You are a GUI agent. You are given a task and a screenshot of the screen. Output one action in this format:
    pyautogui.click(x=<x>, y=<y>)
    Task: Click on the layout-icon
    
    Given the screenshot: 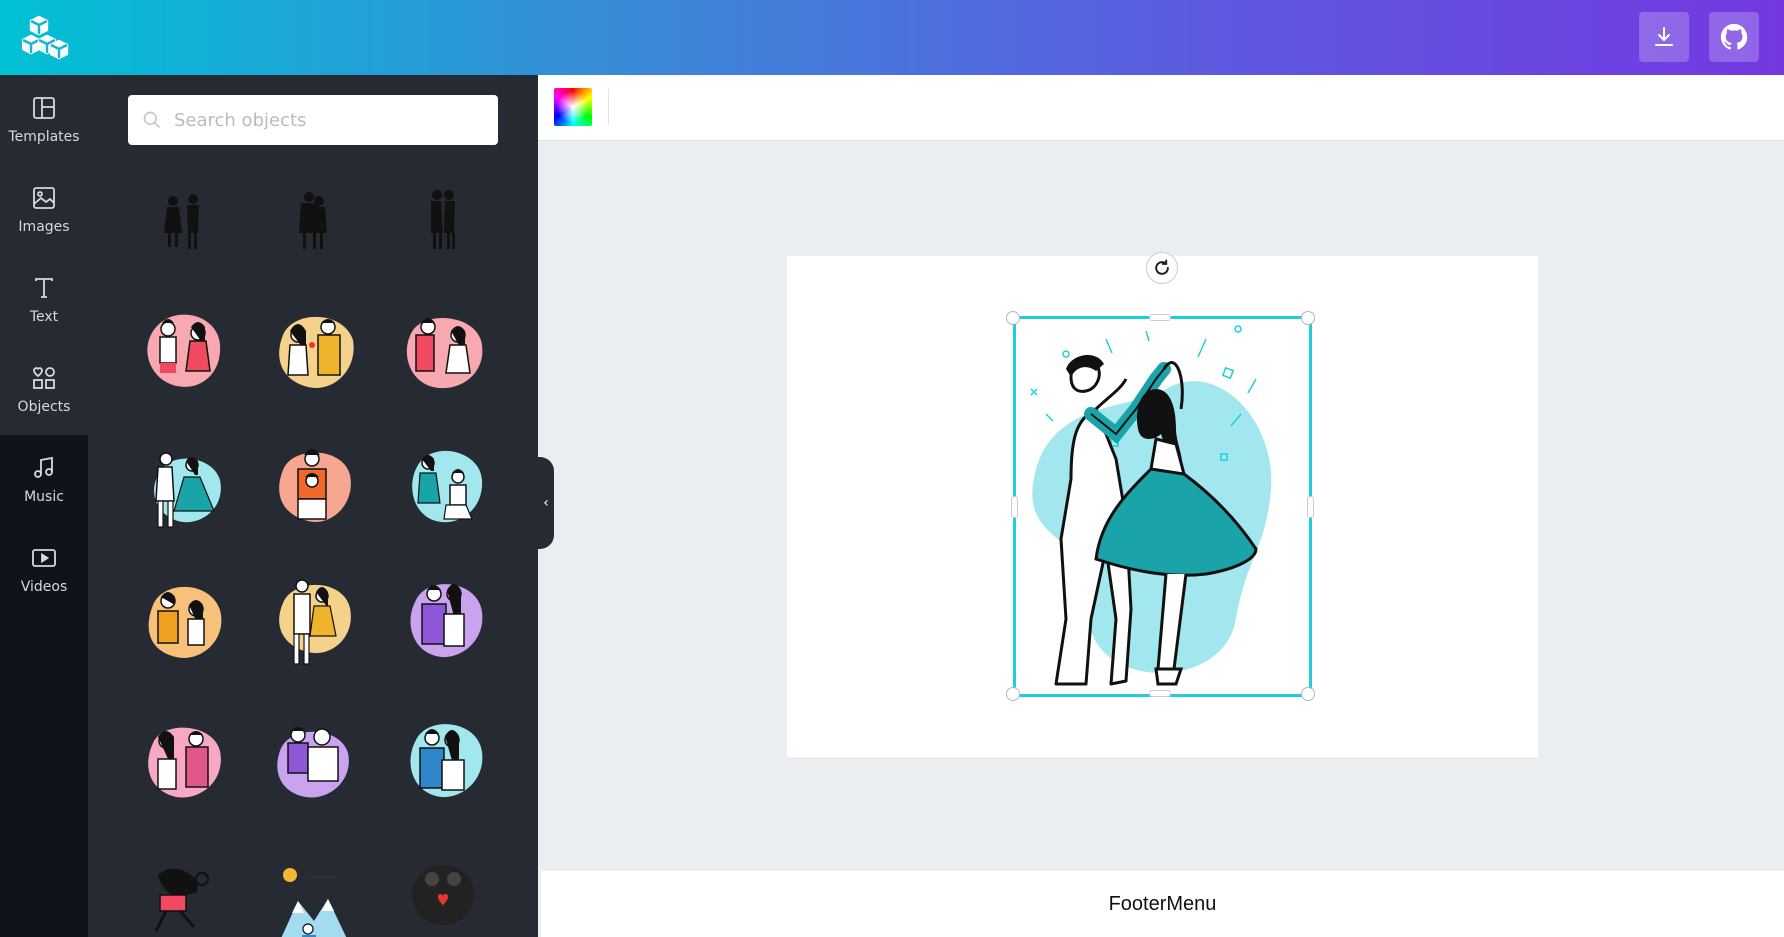 What is the action you would take?
    pyautogui.click(x=44, y=108)
    